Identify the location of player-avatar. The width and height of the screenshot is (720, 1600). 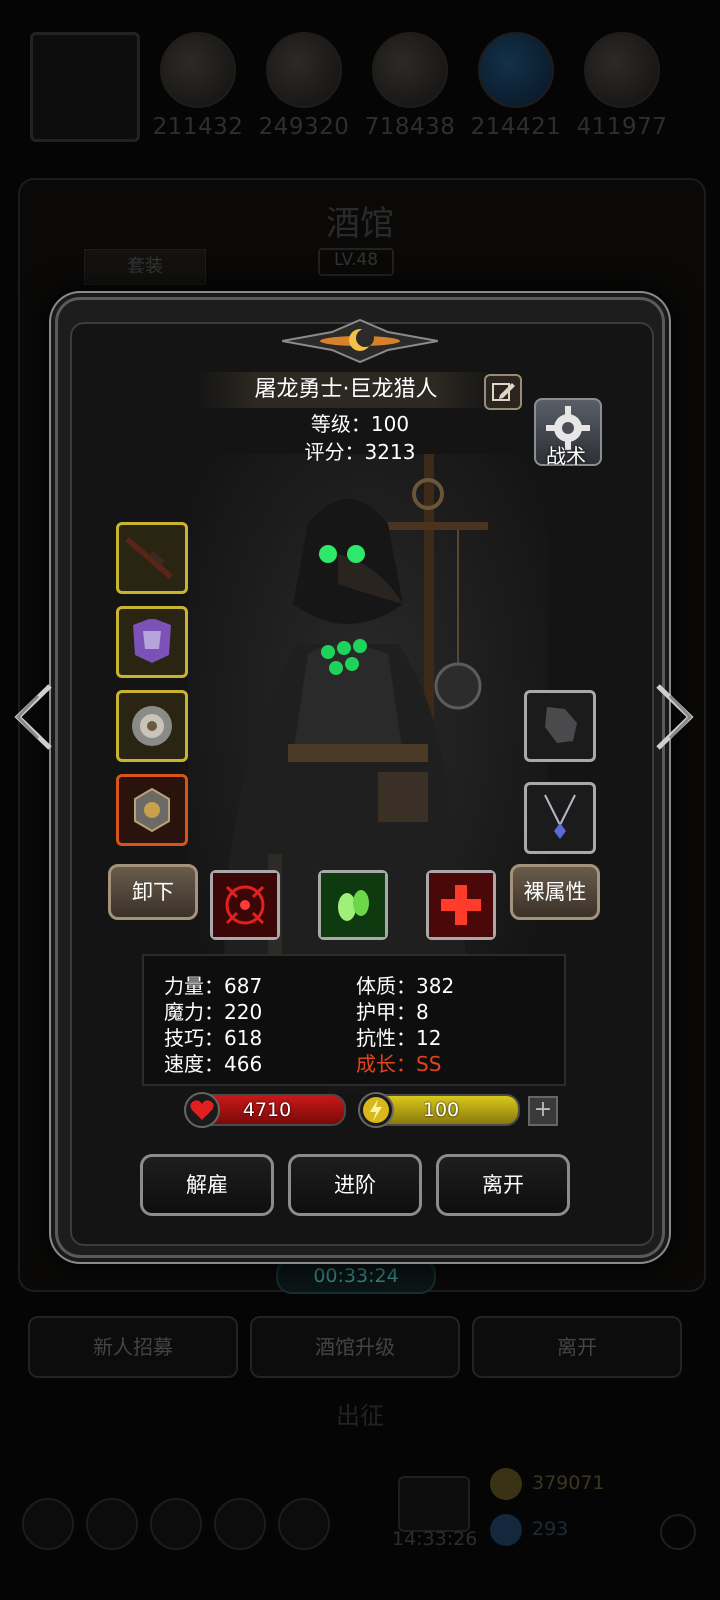
(85, 87).